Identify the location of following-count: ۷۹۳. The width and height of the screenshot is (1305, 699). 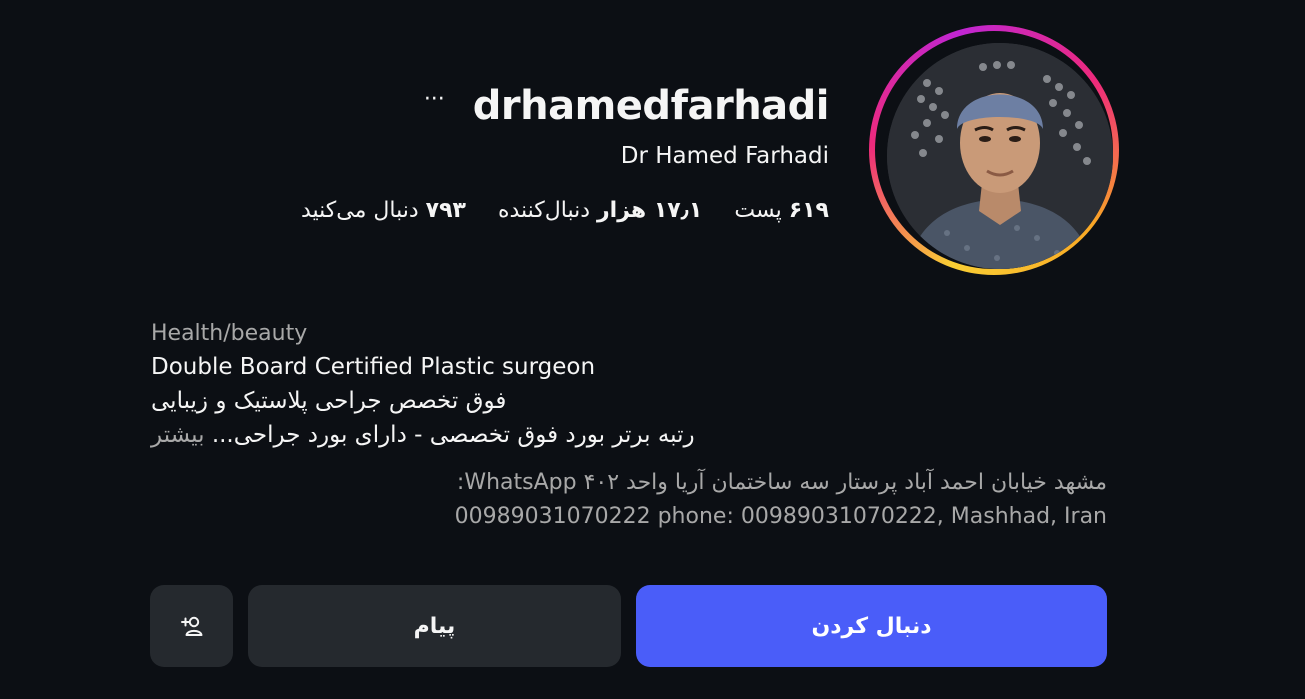
(445, 210).